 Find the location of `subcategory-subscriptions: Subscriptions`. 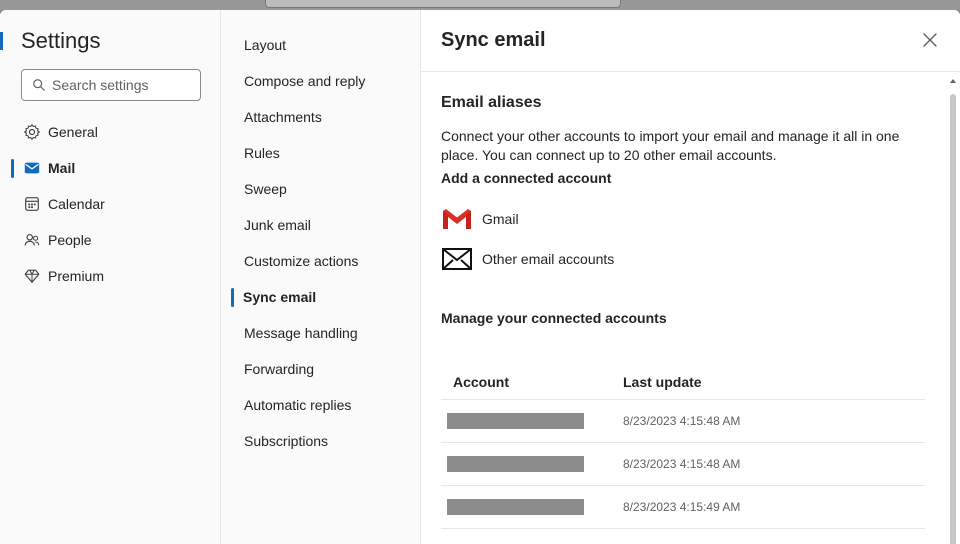

subcategory-subscriptions: Subscriptions is located at coordinates (320, 441).